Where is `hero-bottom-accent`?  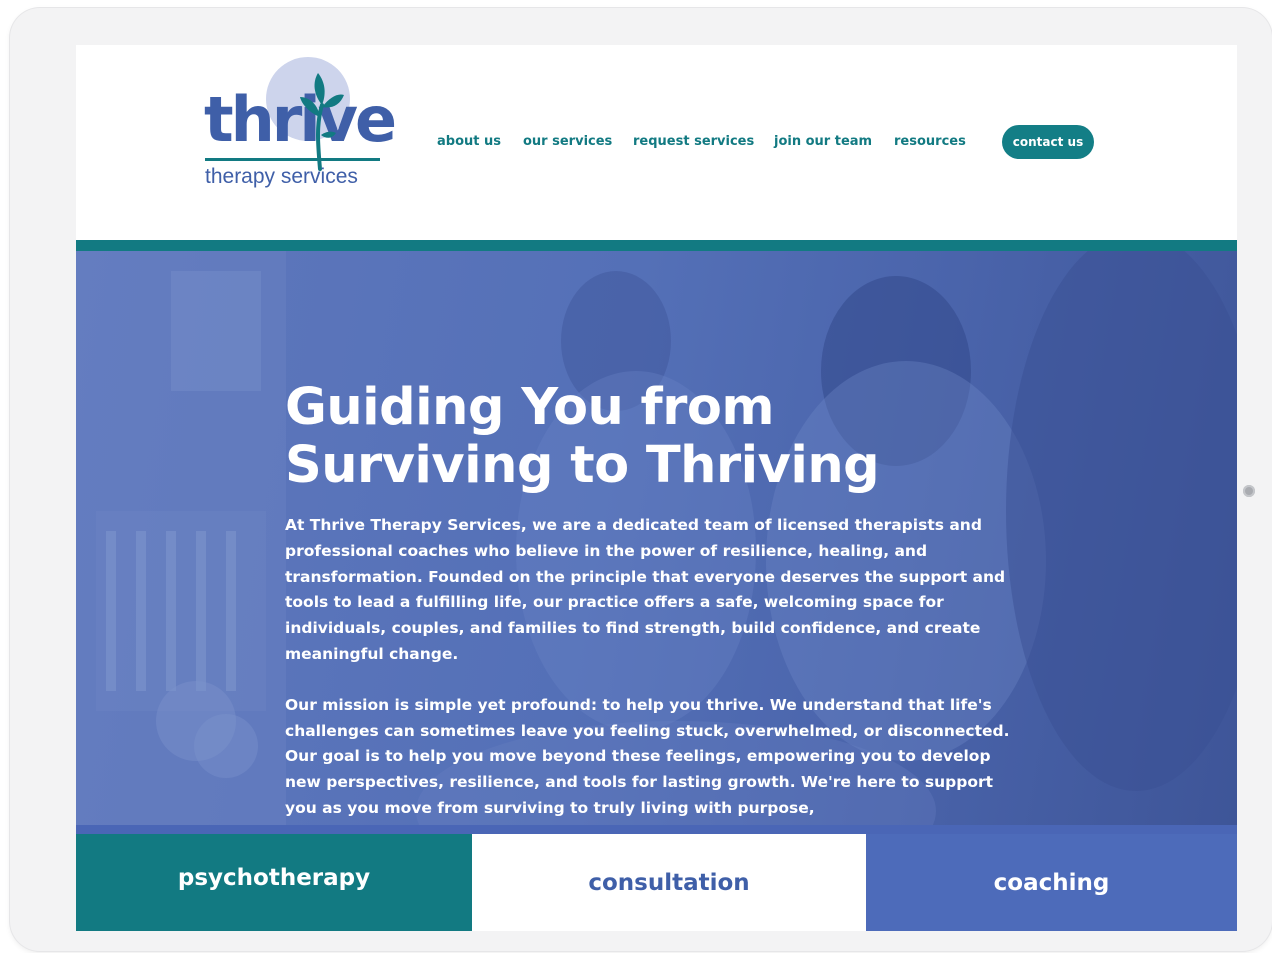 hero-bottom-accent is located at coordinates (656, 829).